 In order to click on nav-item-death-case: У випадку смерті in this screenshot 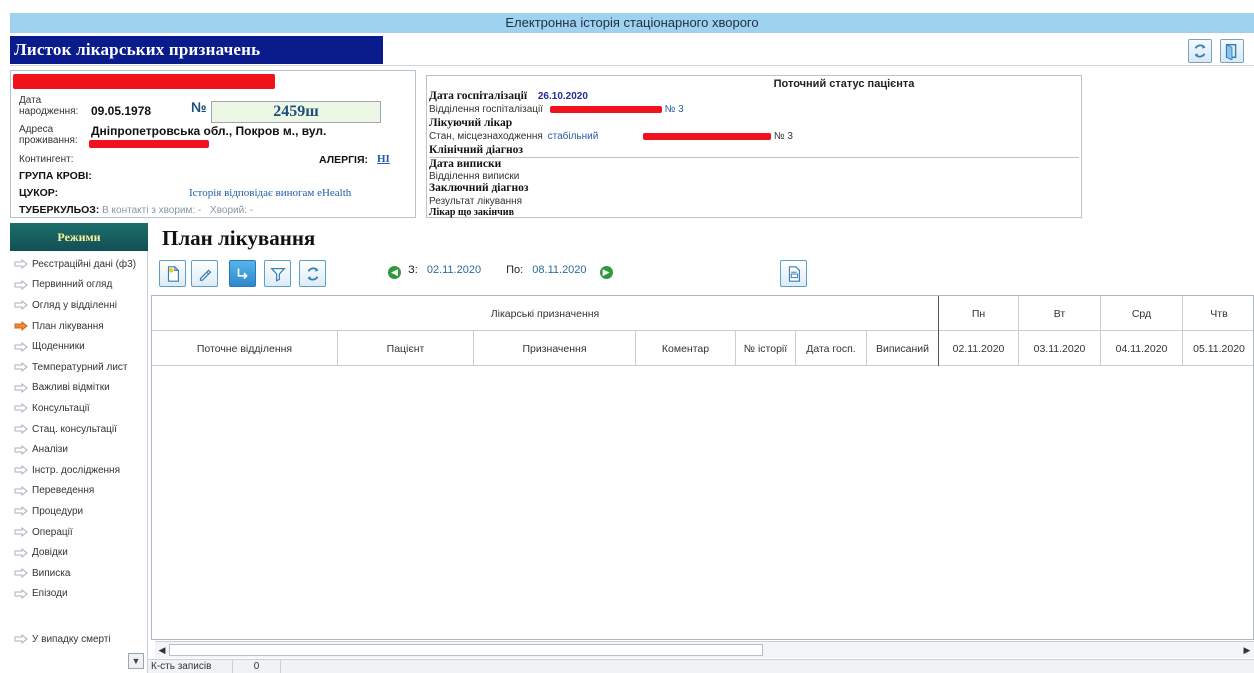, I will do `click(79, 639)`.